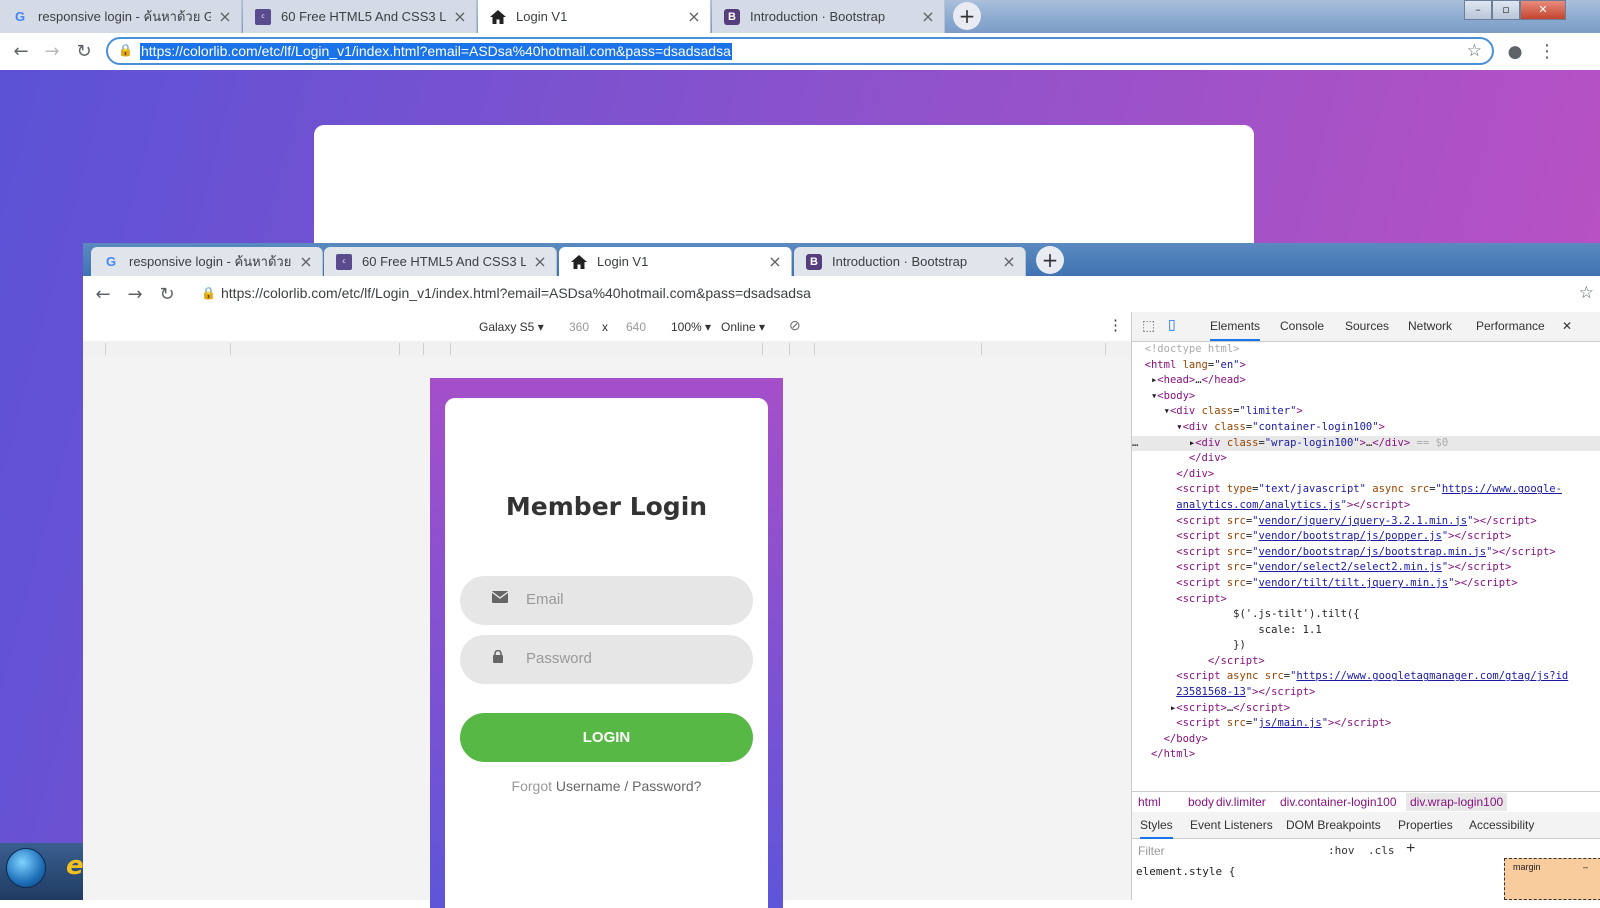 The height and width of the screenshot is (908, 1600). I want to click on dom-line: analytics.com/analytics.js"></script>, so click(1366, 506).